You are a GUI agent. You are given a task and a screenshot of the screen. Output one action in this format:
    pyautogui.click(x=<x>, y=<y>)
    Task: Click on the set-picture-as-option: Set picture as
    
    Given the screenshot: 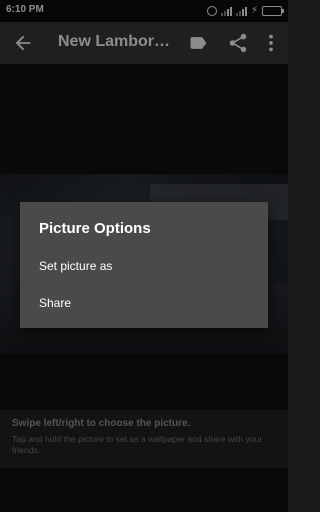 What is the action you would take?
    pyautogui.click(x=144, y=266)
    